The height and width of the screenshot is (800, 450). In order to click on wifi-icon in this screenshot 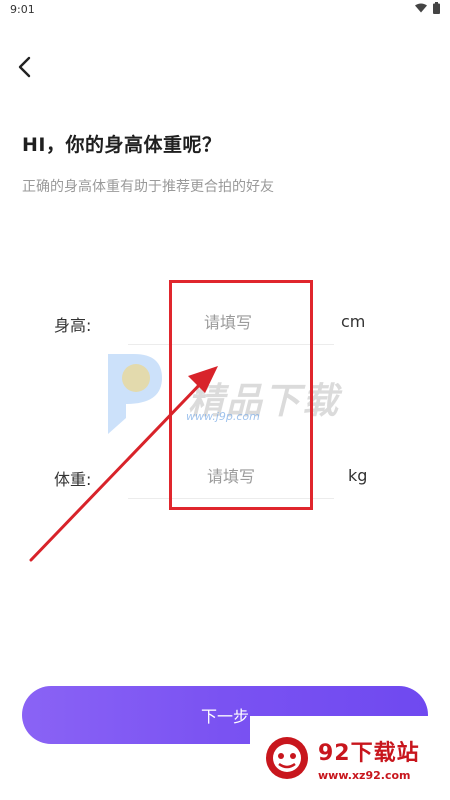, I will do `click(421, 8)`.